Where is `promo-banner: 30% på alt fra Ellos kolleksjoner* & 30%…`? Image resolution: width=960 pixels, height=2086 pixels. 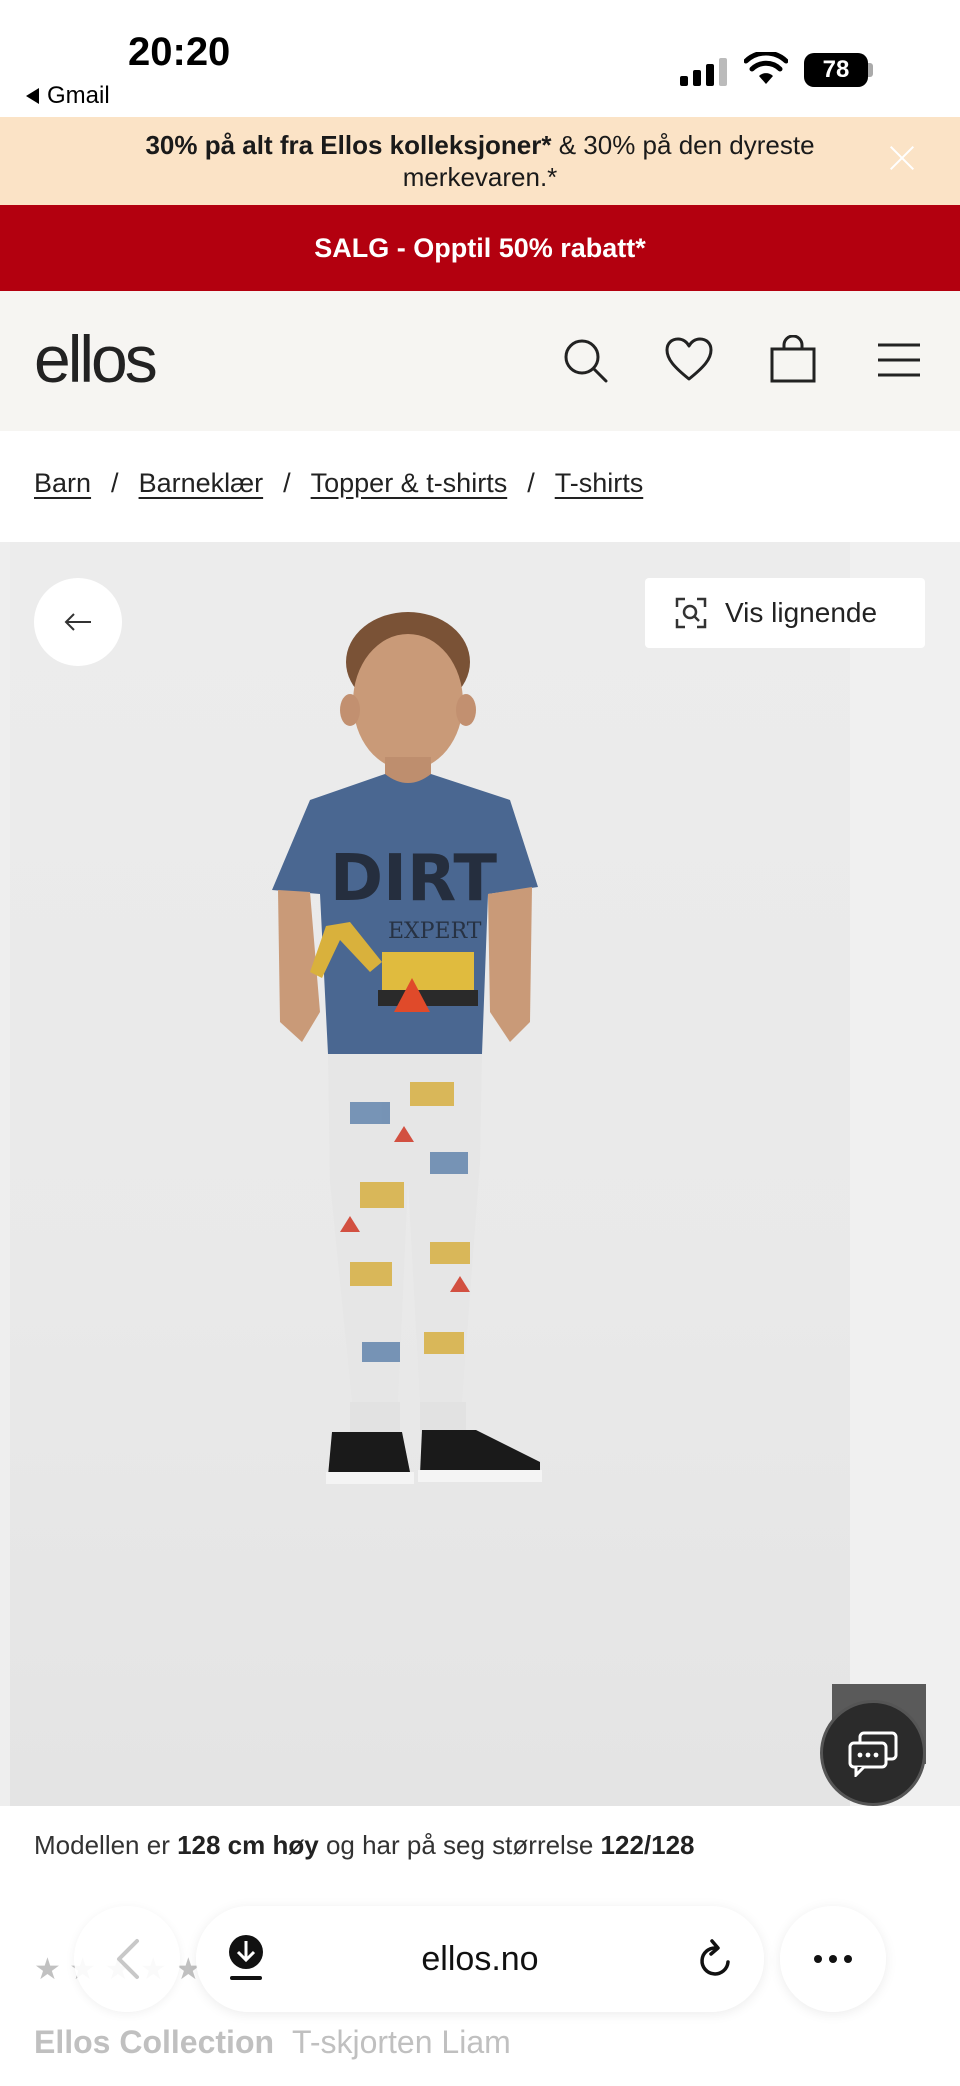
promo-banner: 30% på alt fra Ellos kolleksjoner* & 30%… is located at coordinates (480, 161).